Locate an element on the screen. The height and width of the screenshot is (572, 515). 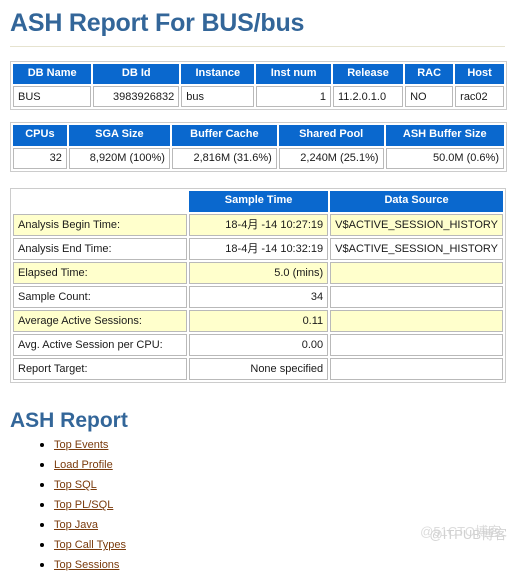
cell-cpus: 32 is located at coordinates (40, 158).